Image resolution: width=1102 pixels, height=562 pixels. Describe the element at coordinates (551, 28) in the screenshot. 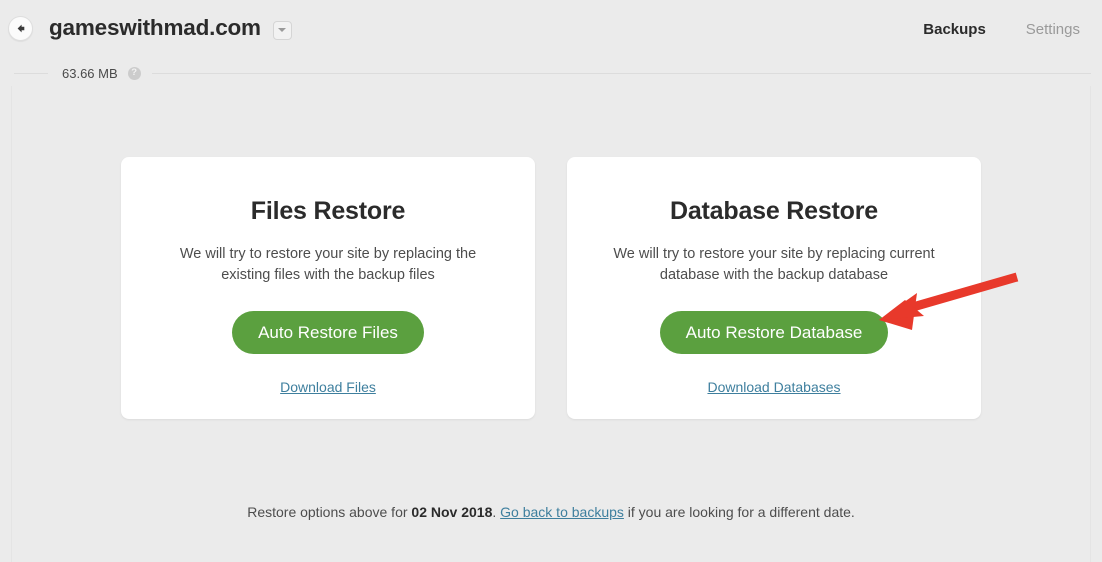

I see `app-header: gameswithmad.com Backups Settings` at that location.